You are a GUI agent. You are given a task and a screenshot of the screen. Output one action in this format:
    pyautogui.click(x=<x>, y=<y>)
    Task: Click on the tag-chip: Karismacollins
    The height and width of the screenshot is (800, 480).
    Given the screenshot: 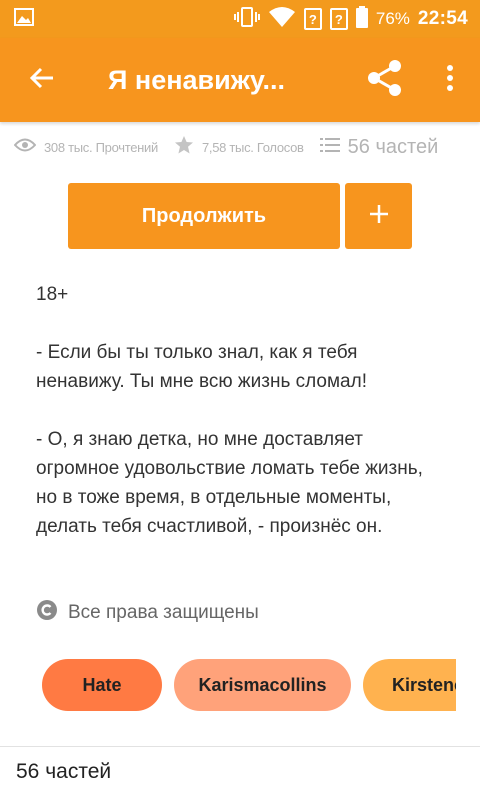 What is the action you would take?
    pyautogui.click(x=262, y=685)
    